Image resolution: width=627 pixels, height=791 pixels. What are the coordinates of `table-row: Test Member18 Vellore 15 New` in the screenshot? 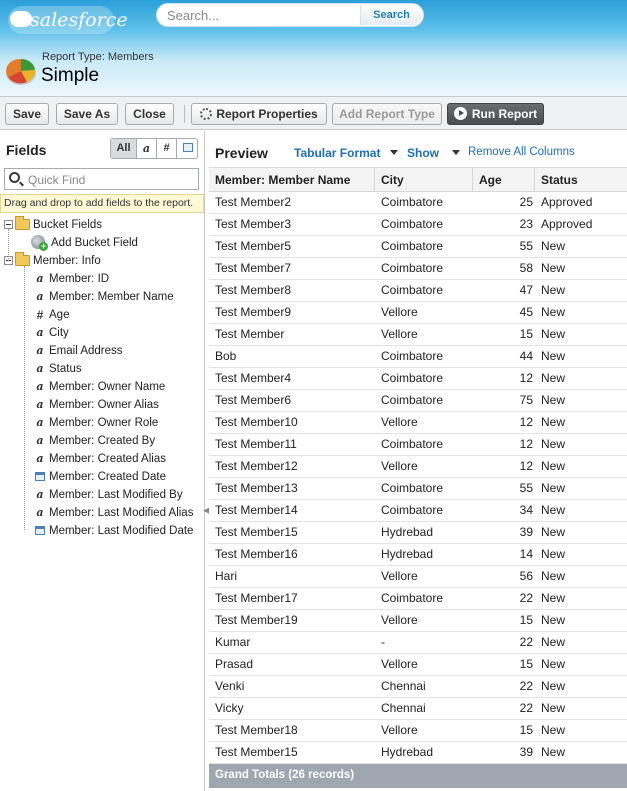 It's located at (418, 731).